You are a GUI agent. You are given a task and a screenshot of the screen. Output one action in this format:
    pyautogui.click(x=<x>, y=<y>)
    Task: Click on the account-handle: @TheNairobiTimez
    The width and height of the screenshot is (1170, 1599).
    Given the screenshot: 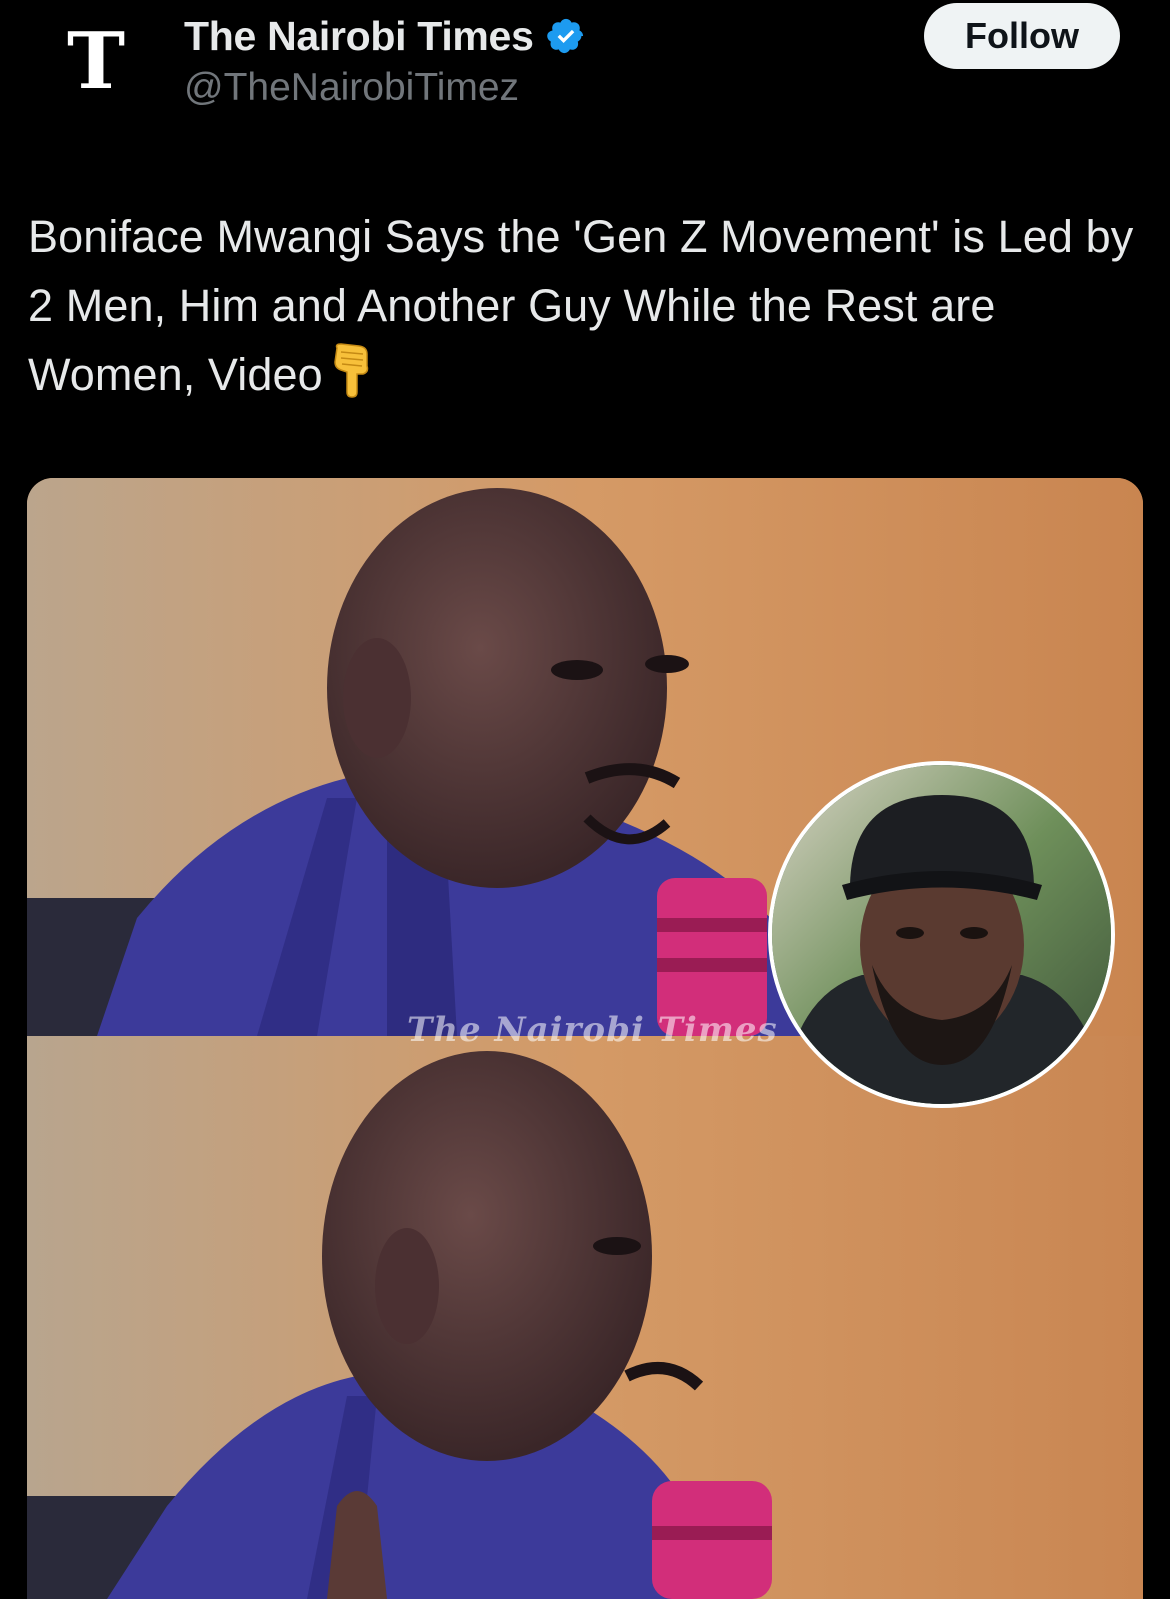 What is the action you would take?
    pyautogui.click(x=351, y=88)
    